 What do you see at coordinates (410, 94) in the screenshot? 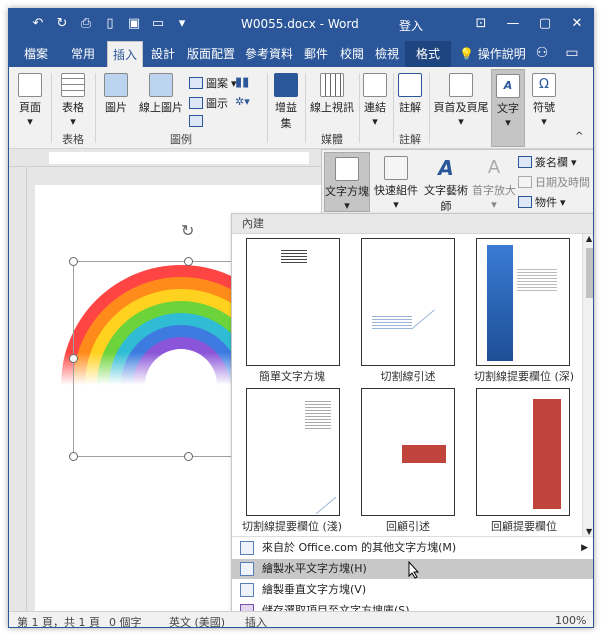
I see `comment-button: 註解` at bounding box center [410, 94].